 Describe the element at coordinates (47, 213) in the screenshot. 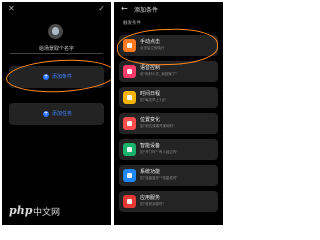

I see `watermark-text: 中文网` at that location.